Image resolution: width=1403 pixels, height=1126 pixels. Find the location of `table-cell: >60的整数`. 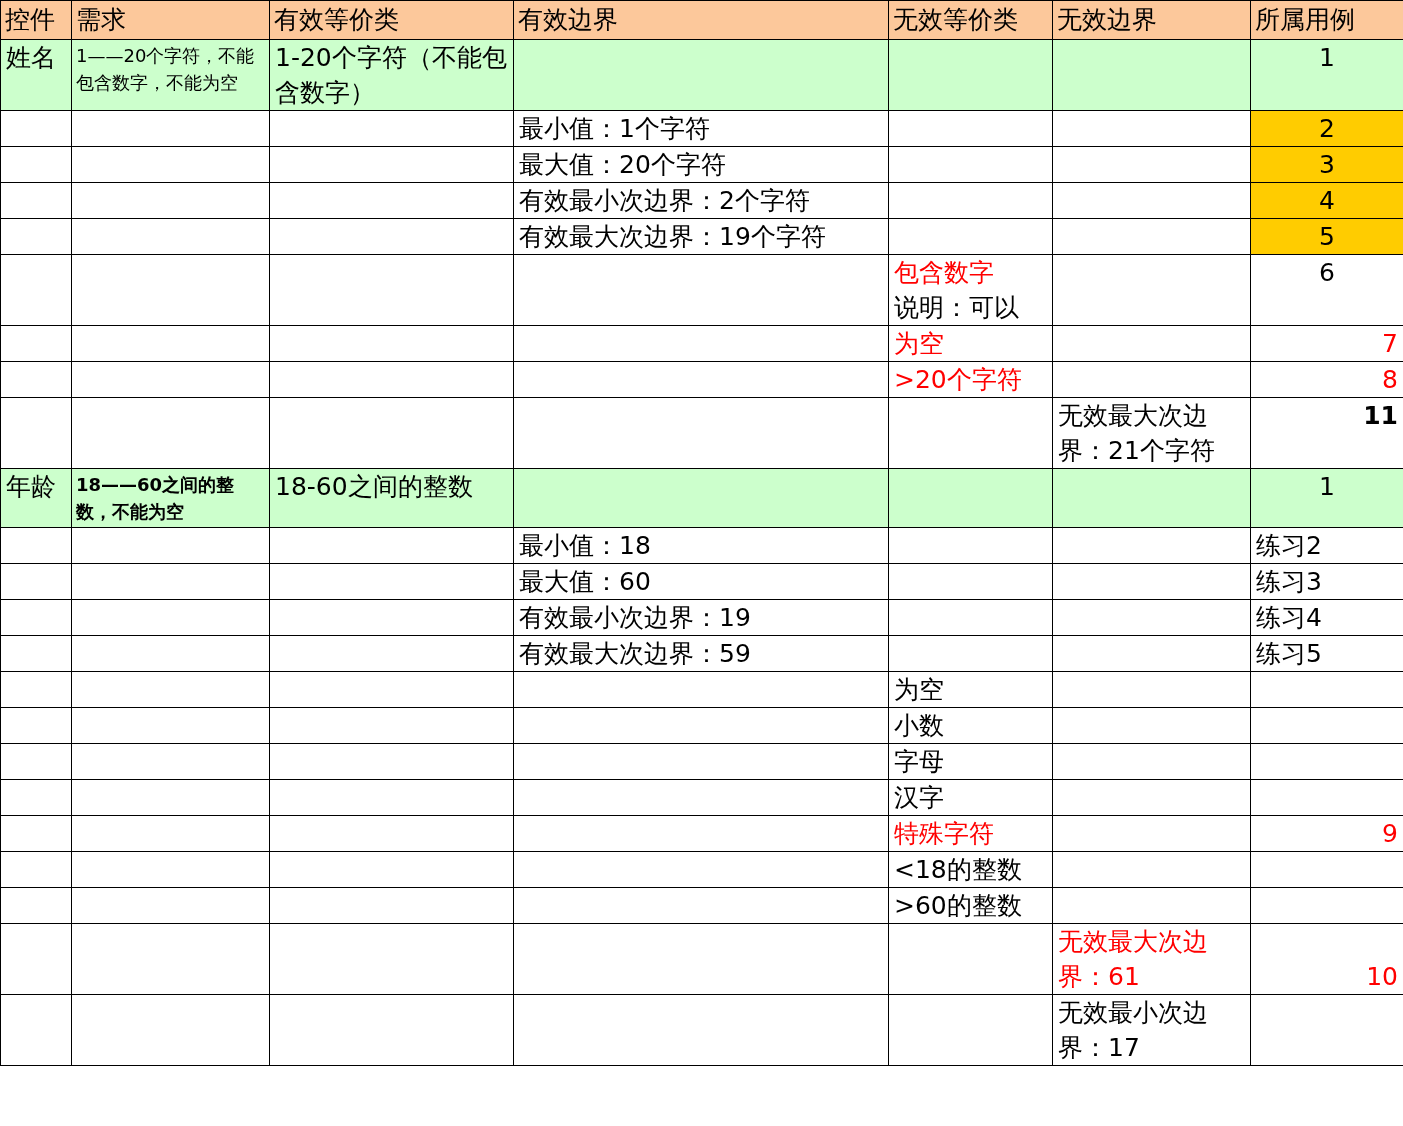

table-cell: >60的整数 is located at coordinates (970, 905).